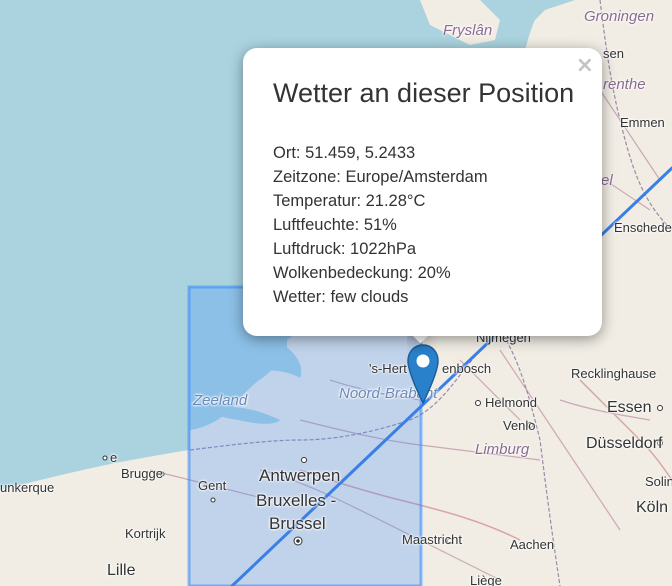 This screenshot has height=586, width=672. What do you see at coordinates (380, 177) in the screenshot?
I see `timezone-row: Zeitzone: Europe/Amsterdam` at bounding box center [380, 177].